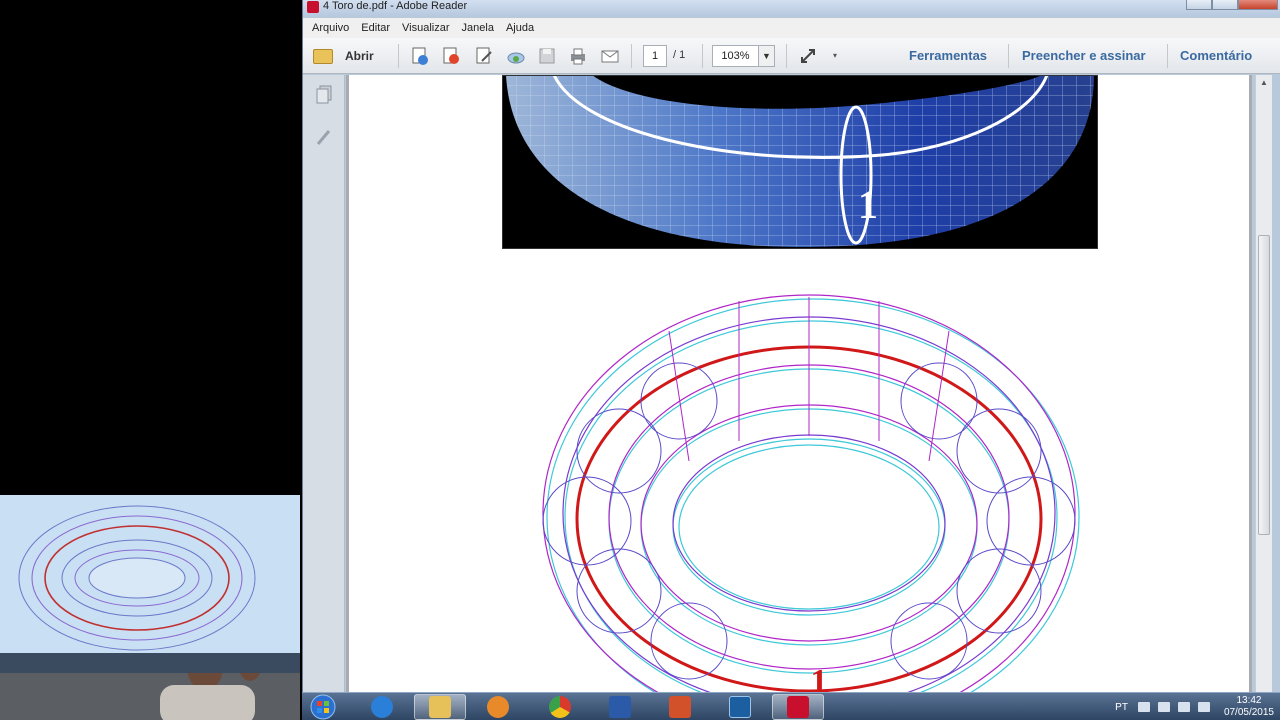  I want to click on network-icon, so click(1143, 707).